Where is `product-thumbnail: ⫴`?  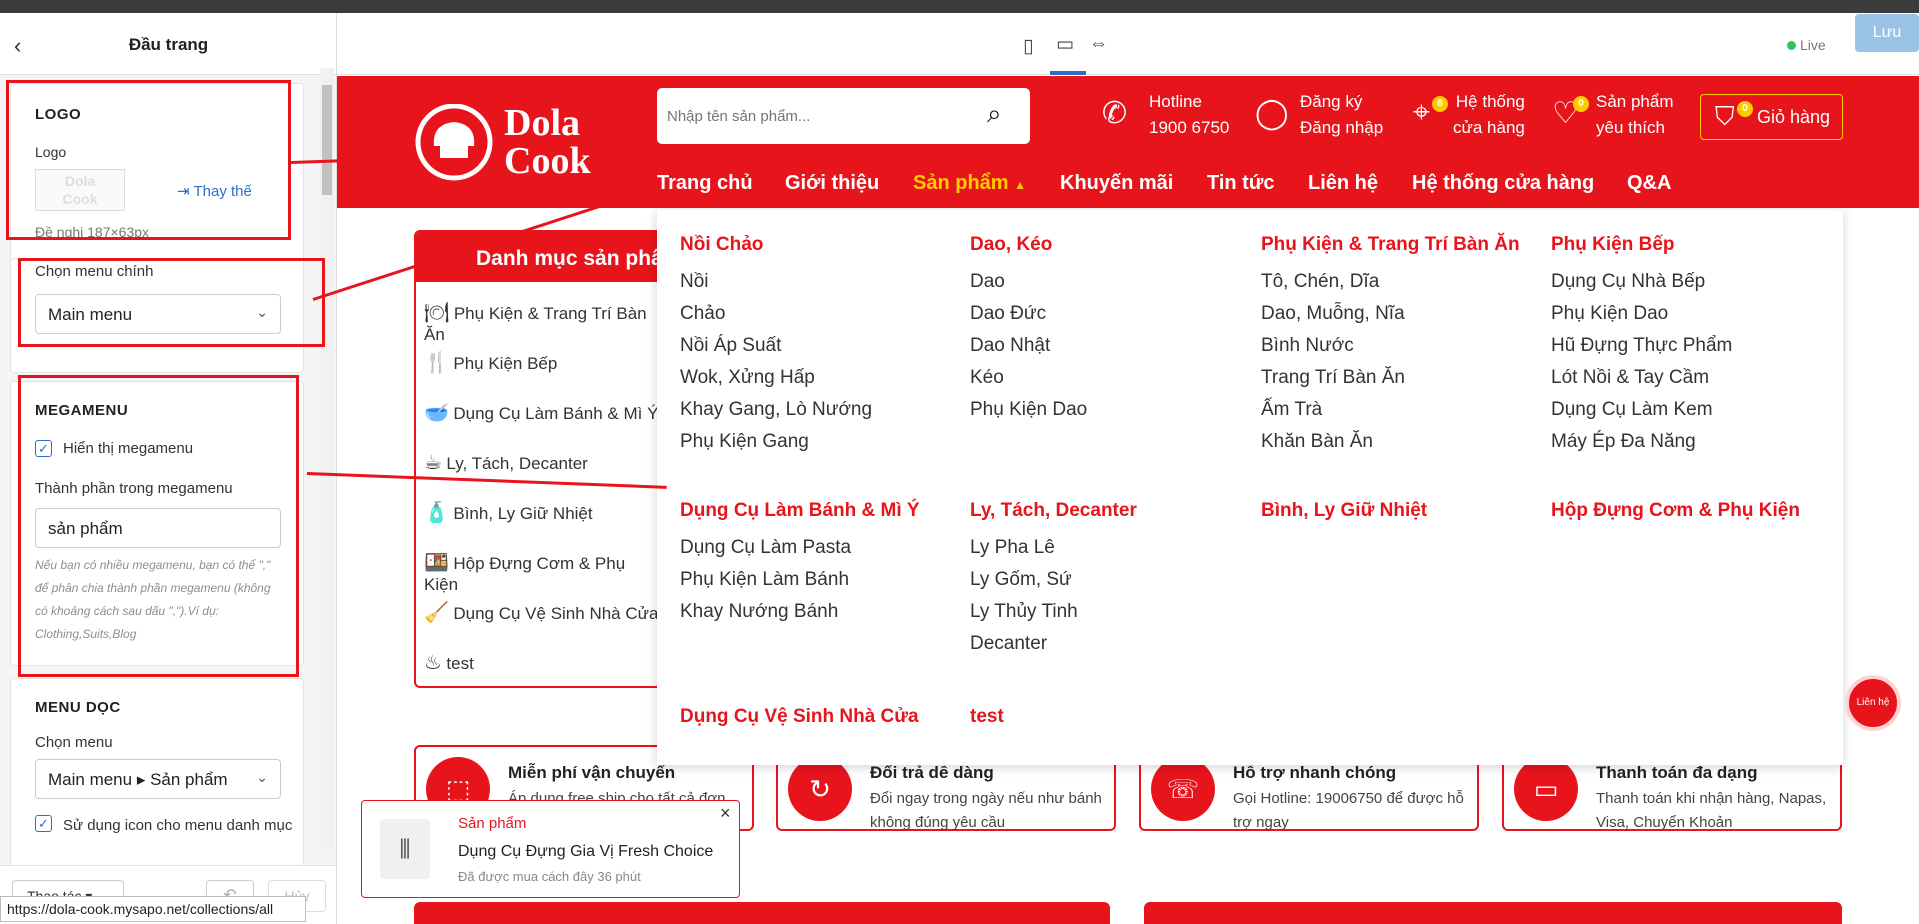 product-thumbnail: ⫴ is located at coordinates (405, 849).